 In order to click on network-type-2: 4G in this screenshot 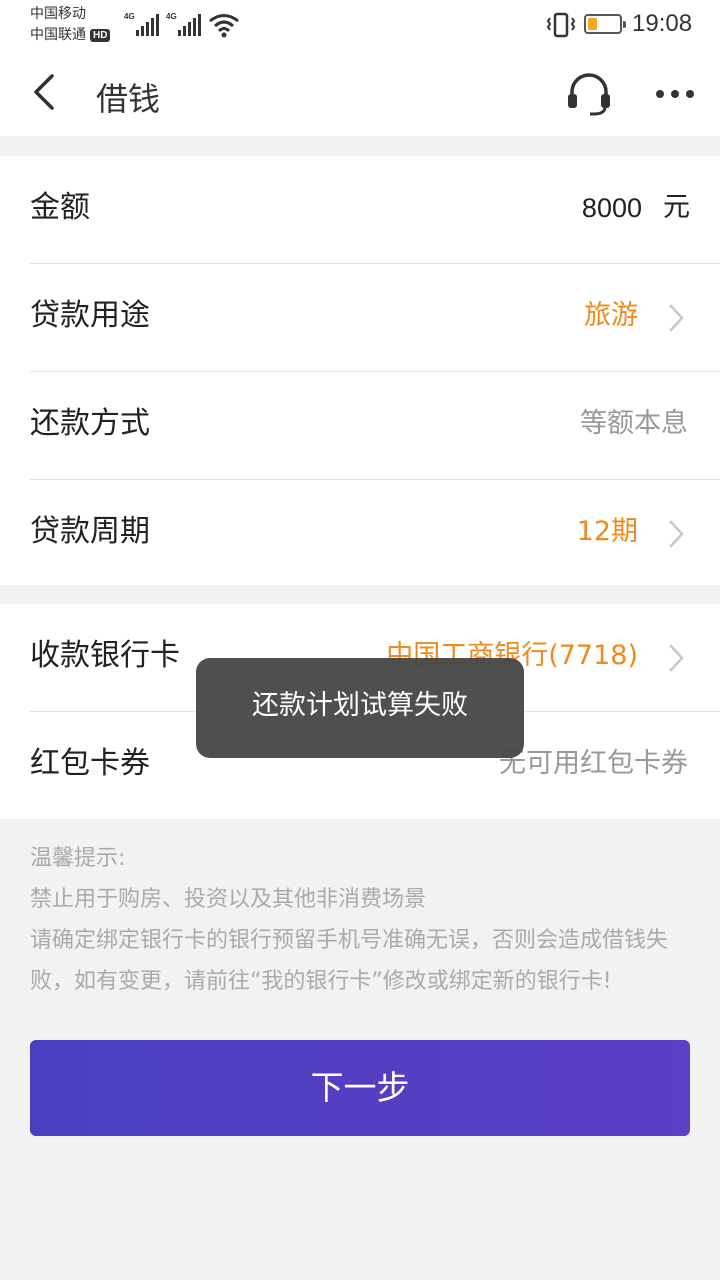, I will do `click(171, 16)`.